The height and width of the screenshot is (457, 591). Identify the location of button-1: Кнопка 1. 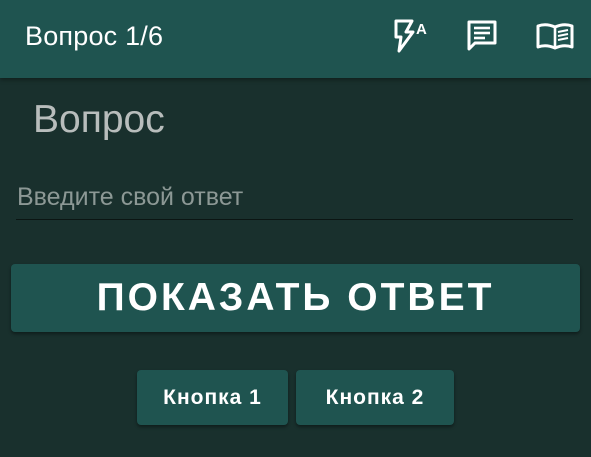
(212, 397).